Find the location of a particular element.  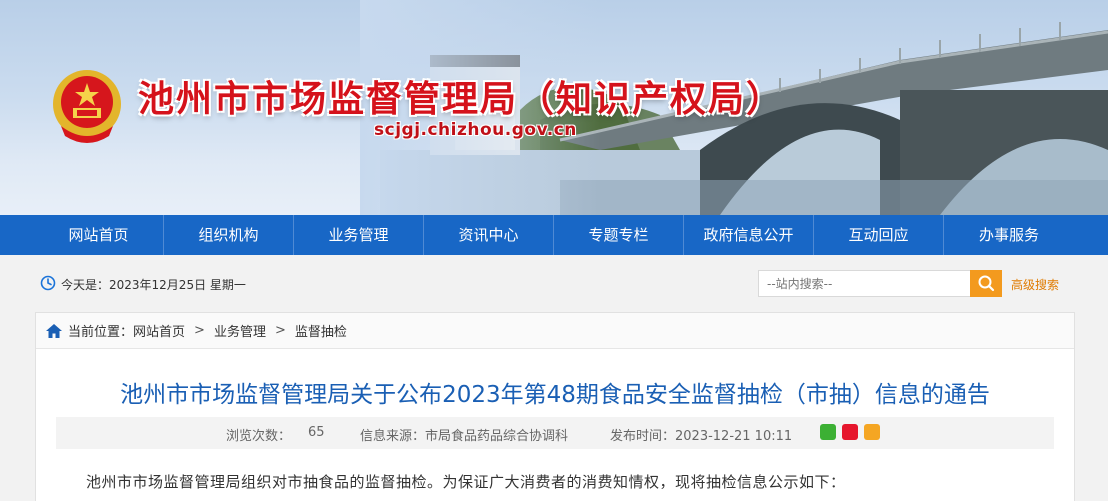

nav-item-gov-info: 政府信息公开 is located at coordinates (749, 235).